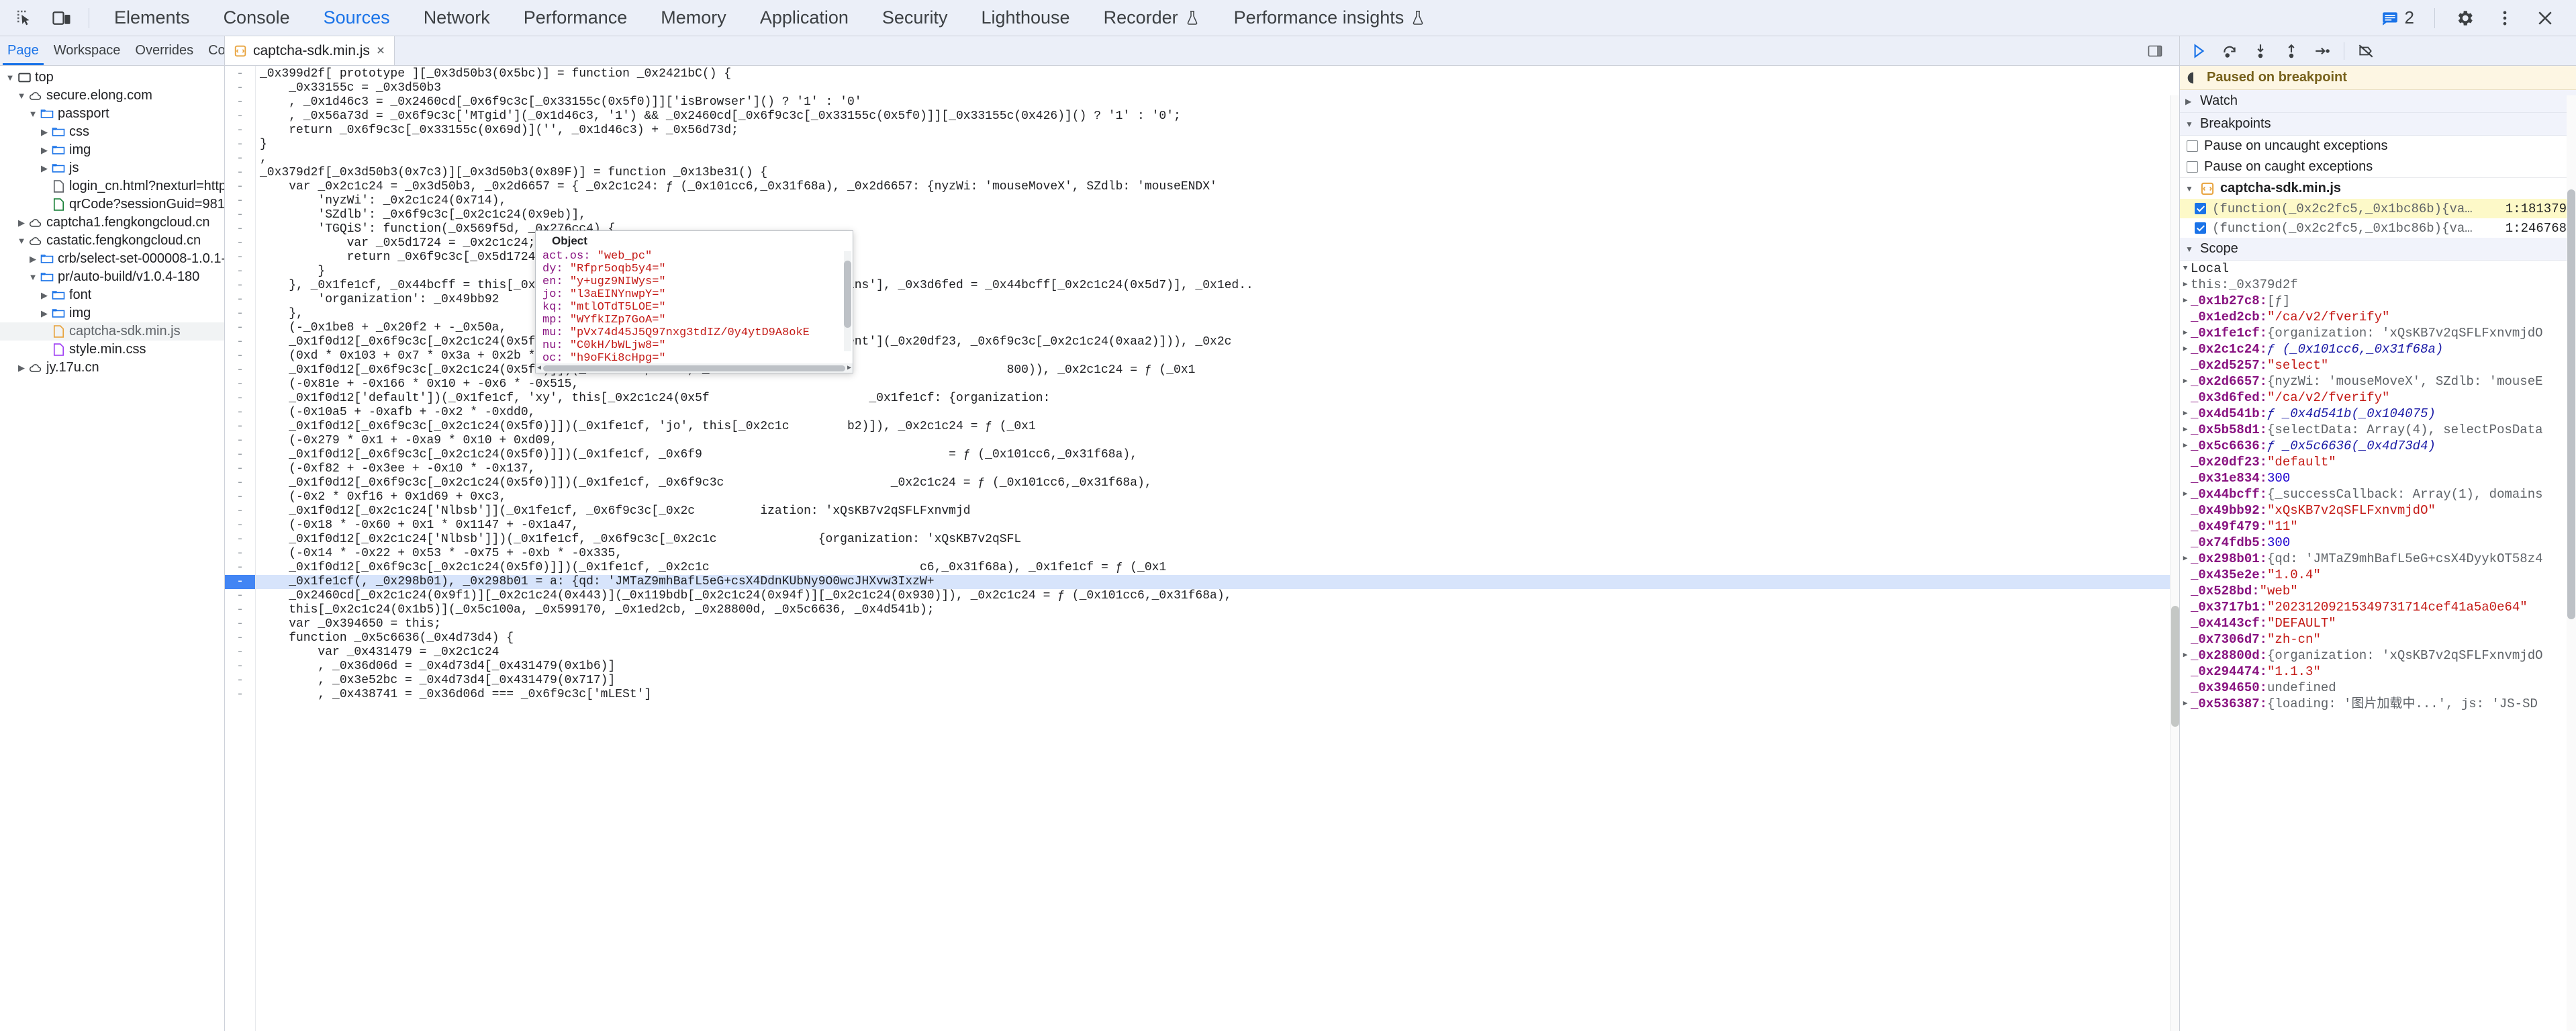 The height and width of the screenshot is (1031, 2576). I want to click on popover-horizontal-thumb, so click(694, 368).